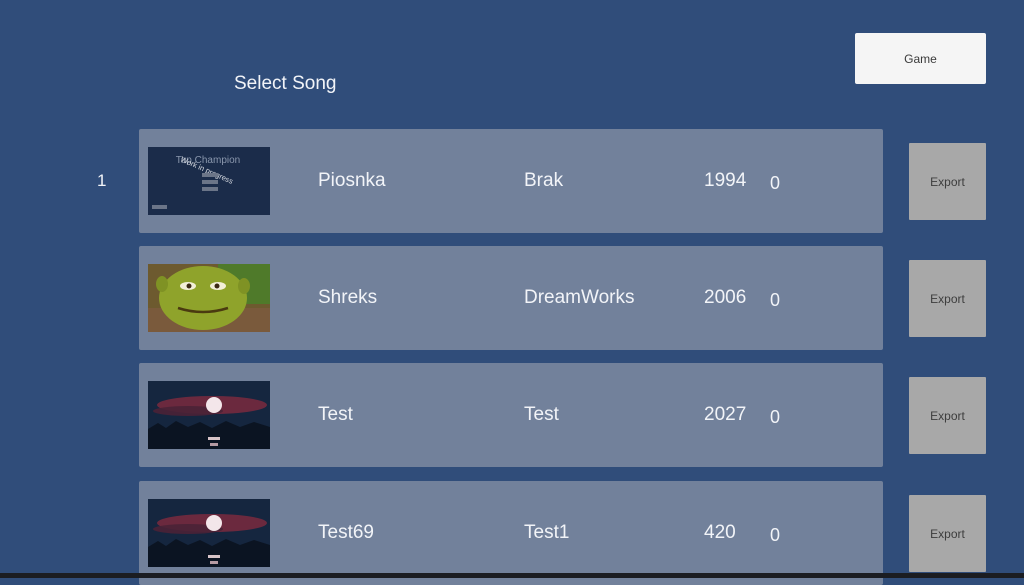 This screenshot has width=1024, height=585. Describe the element at coordinates (511, 298) in the screenshot. I see `song-row: Shreks DreamWorks 2006 0` at that location.